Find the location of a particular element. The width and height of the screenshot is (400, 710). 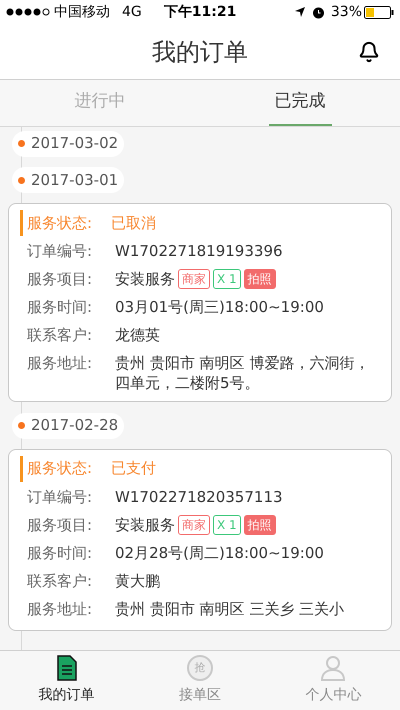

person-icon is located at coordinates (333, 668).